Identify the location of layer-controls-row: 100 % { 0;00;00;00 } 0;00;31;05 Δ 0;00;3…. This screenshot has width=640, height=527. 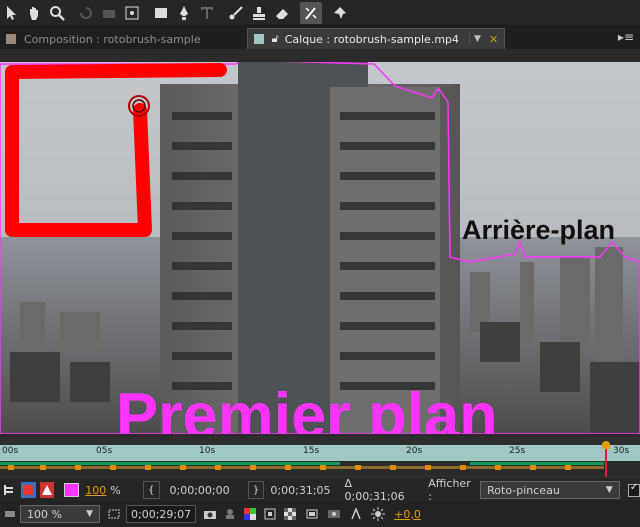
(320, 490).